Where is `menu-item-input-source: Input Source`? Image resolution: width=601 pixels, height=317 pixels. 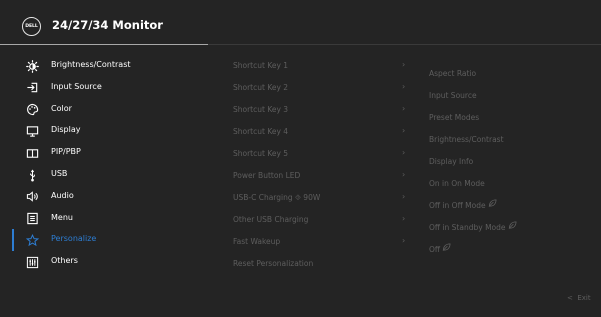 menu-item-input-source: Input Source is located at coordinates (105, 88).